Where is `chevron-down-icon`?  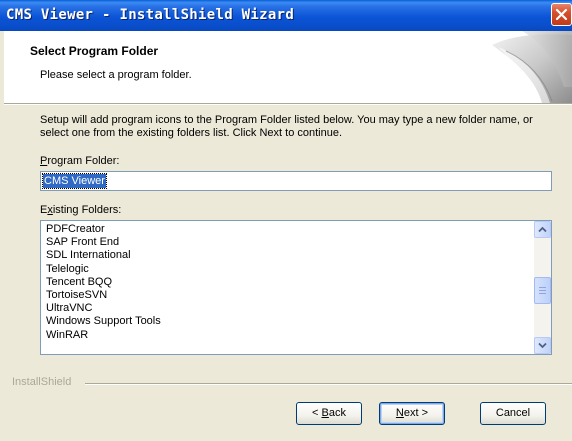
chevron-down-icon is located at coordinates (542, 345).